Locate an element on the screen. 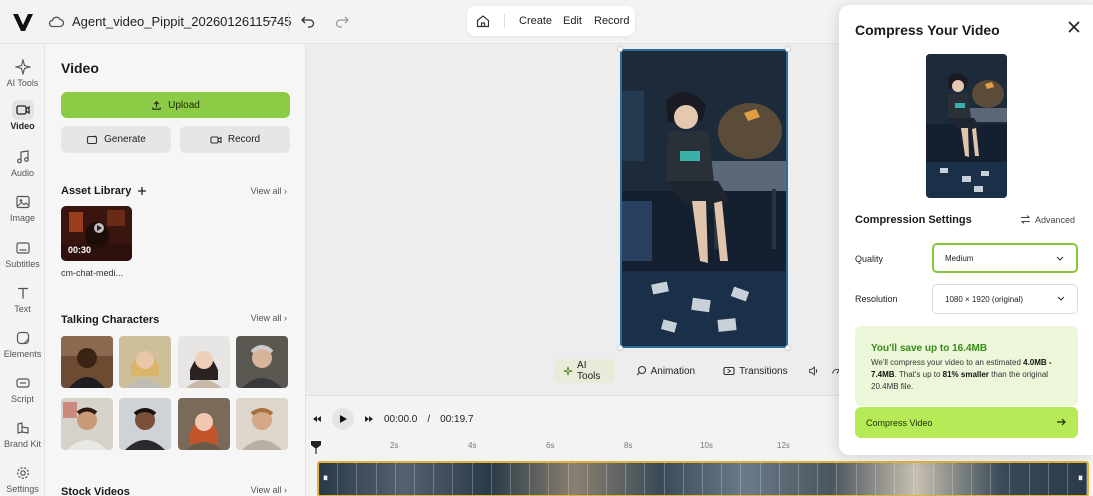  rail-item-elements: Elements is located at coordinates (22, 344).